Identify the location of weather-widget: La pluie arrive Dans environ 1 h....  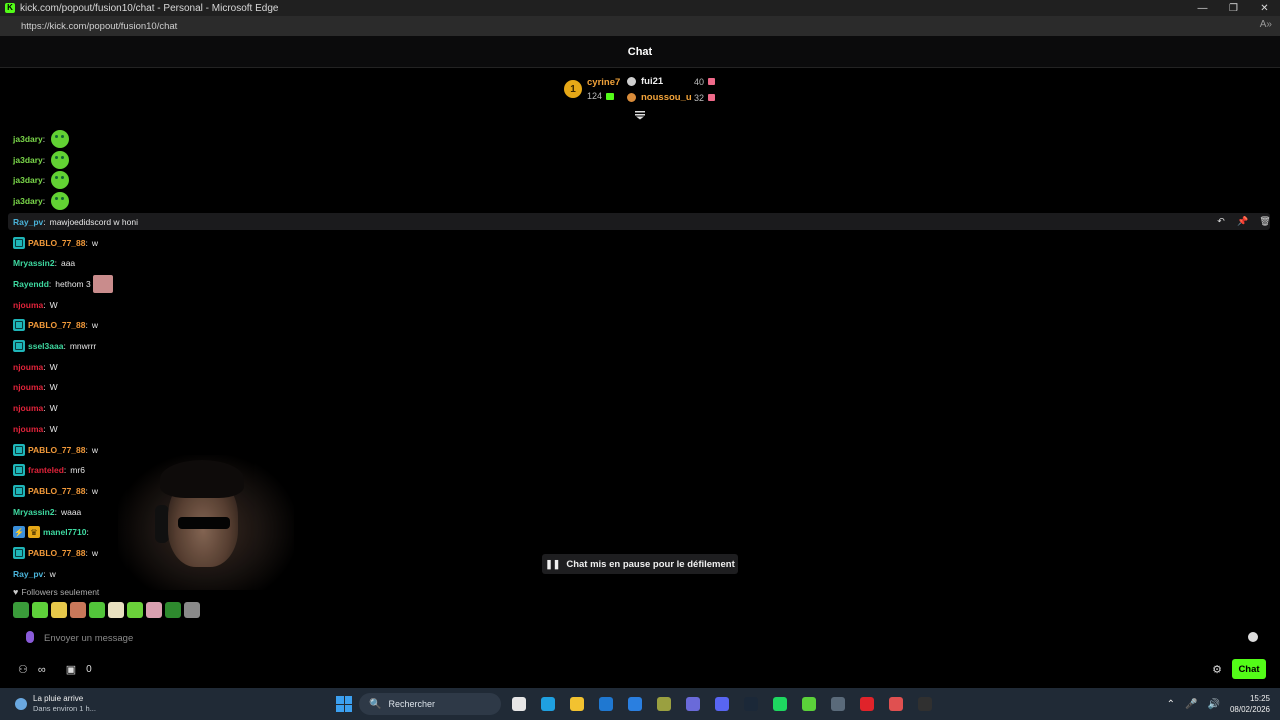
(55, 703).